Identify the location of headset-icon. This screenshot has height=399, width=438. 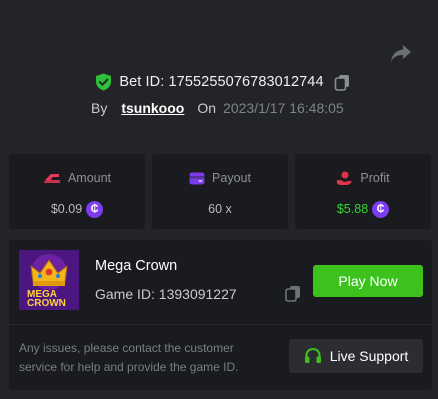
(312, 355).